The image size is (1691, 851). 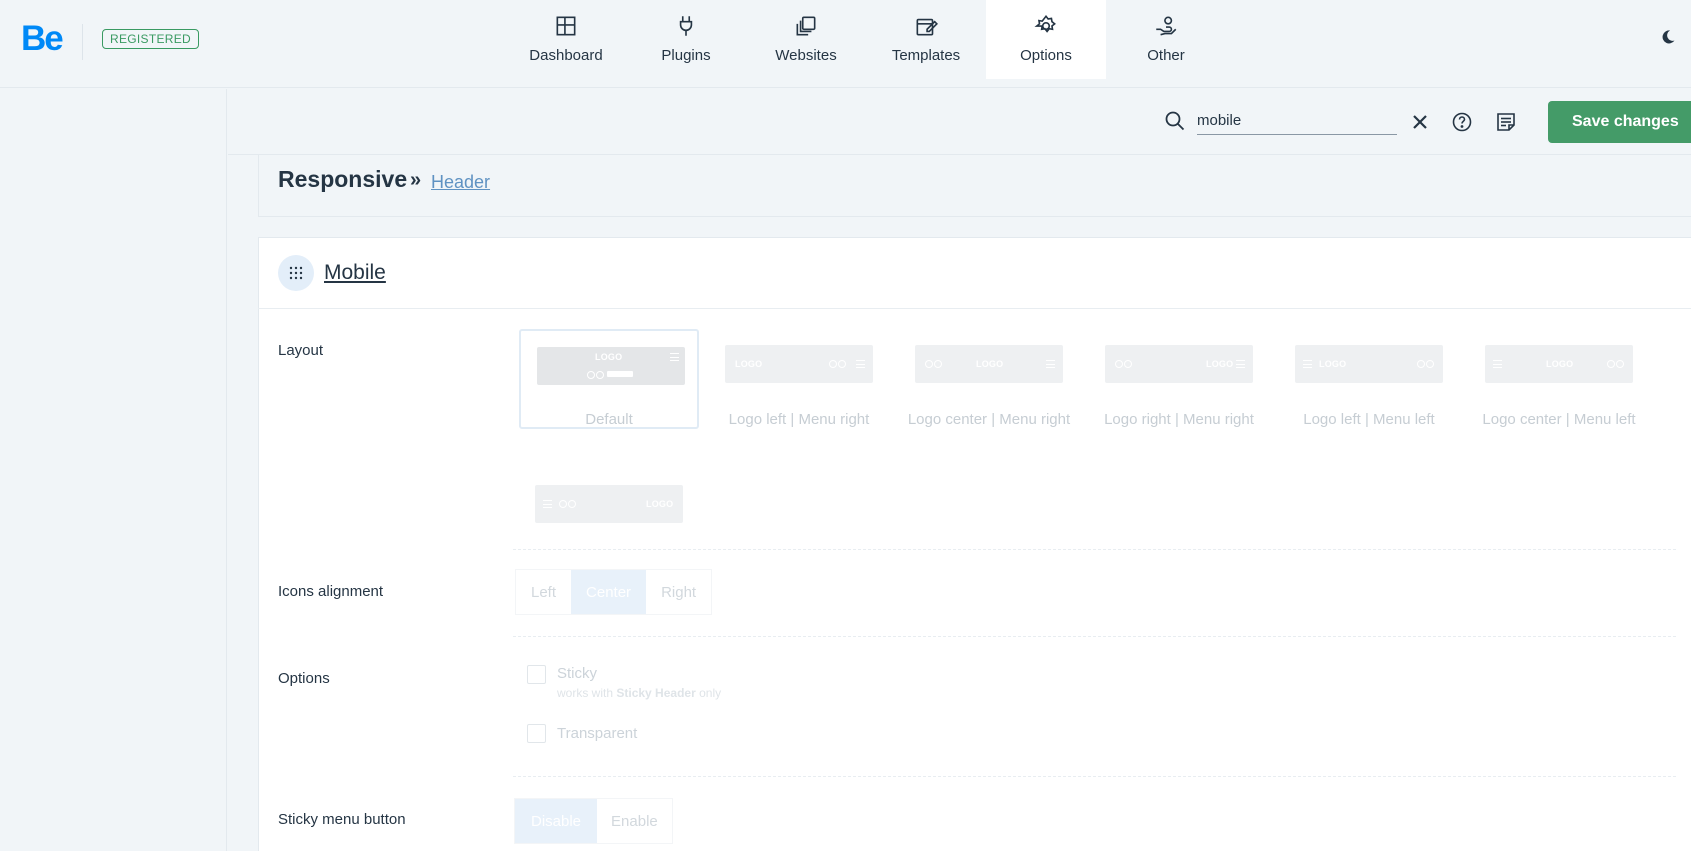 I want to click on align-center-button: Center, so click(x=609, y=592).